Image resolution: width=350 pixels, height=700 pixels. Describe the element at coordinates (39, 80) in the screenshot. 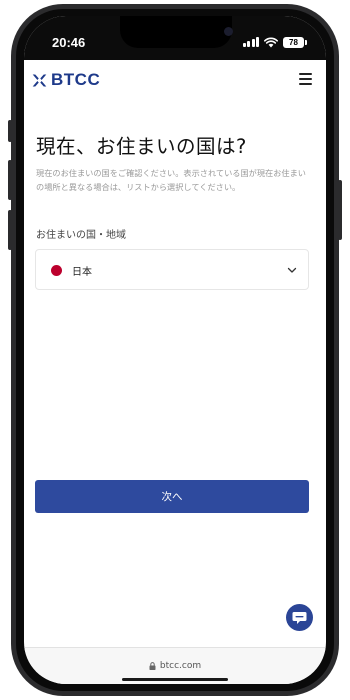

I see `btcc-logo-mark-icon` at that location.